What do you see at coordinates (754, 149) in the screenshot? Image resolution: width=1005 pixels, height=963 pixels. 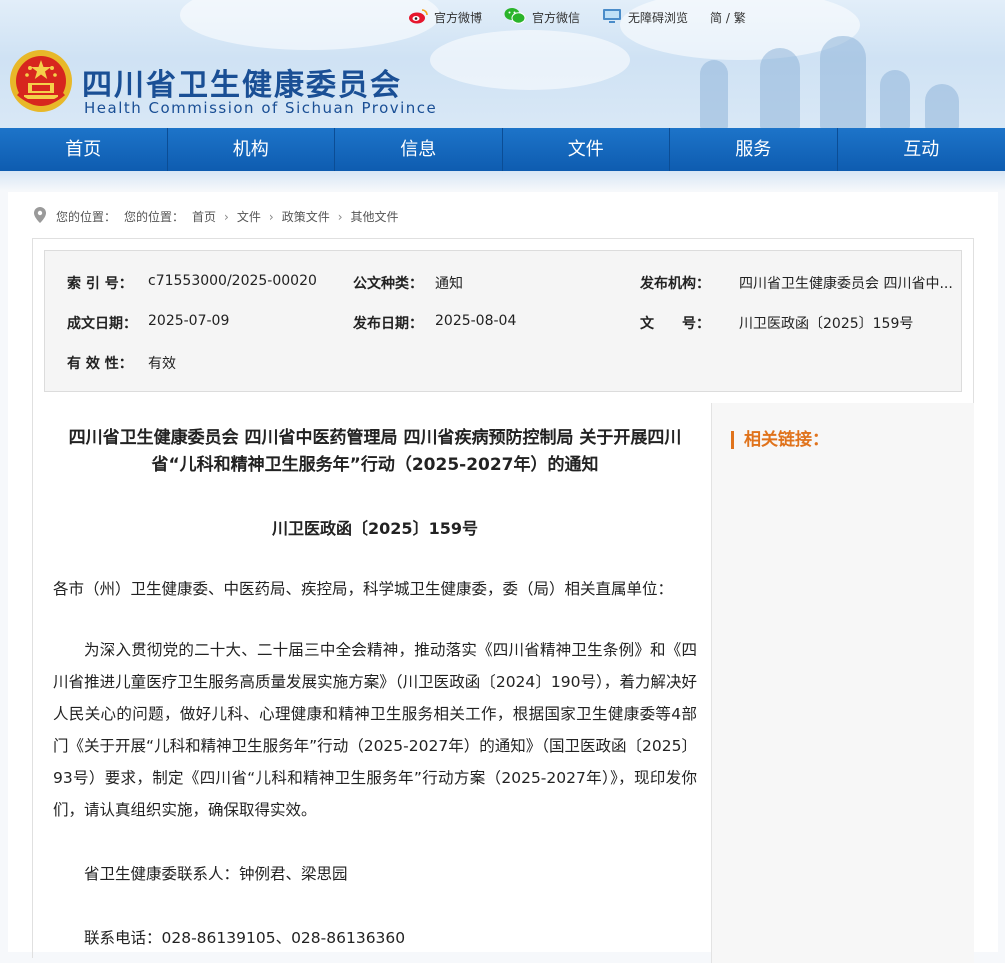 I see `nav-item-services: 服务` at bounding box center [754, 149].